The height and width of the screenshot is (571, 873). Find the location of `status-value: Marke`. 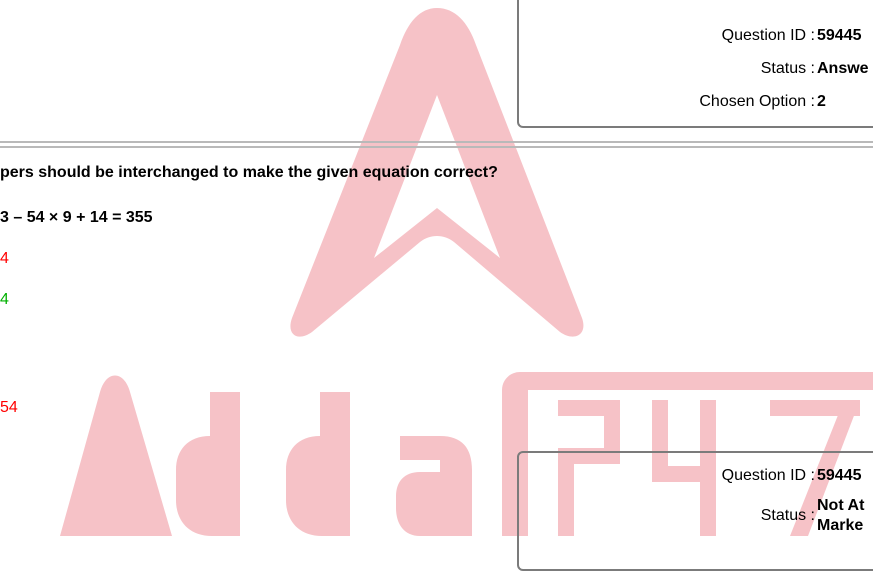

status-value: Marke is located at coordinates (840, 525).